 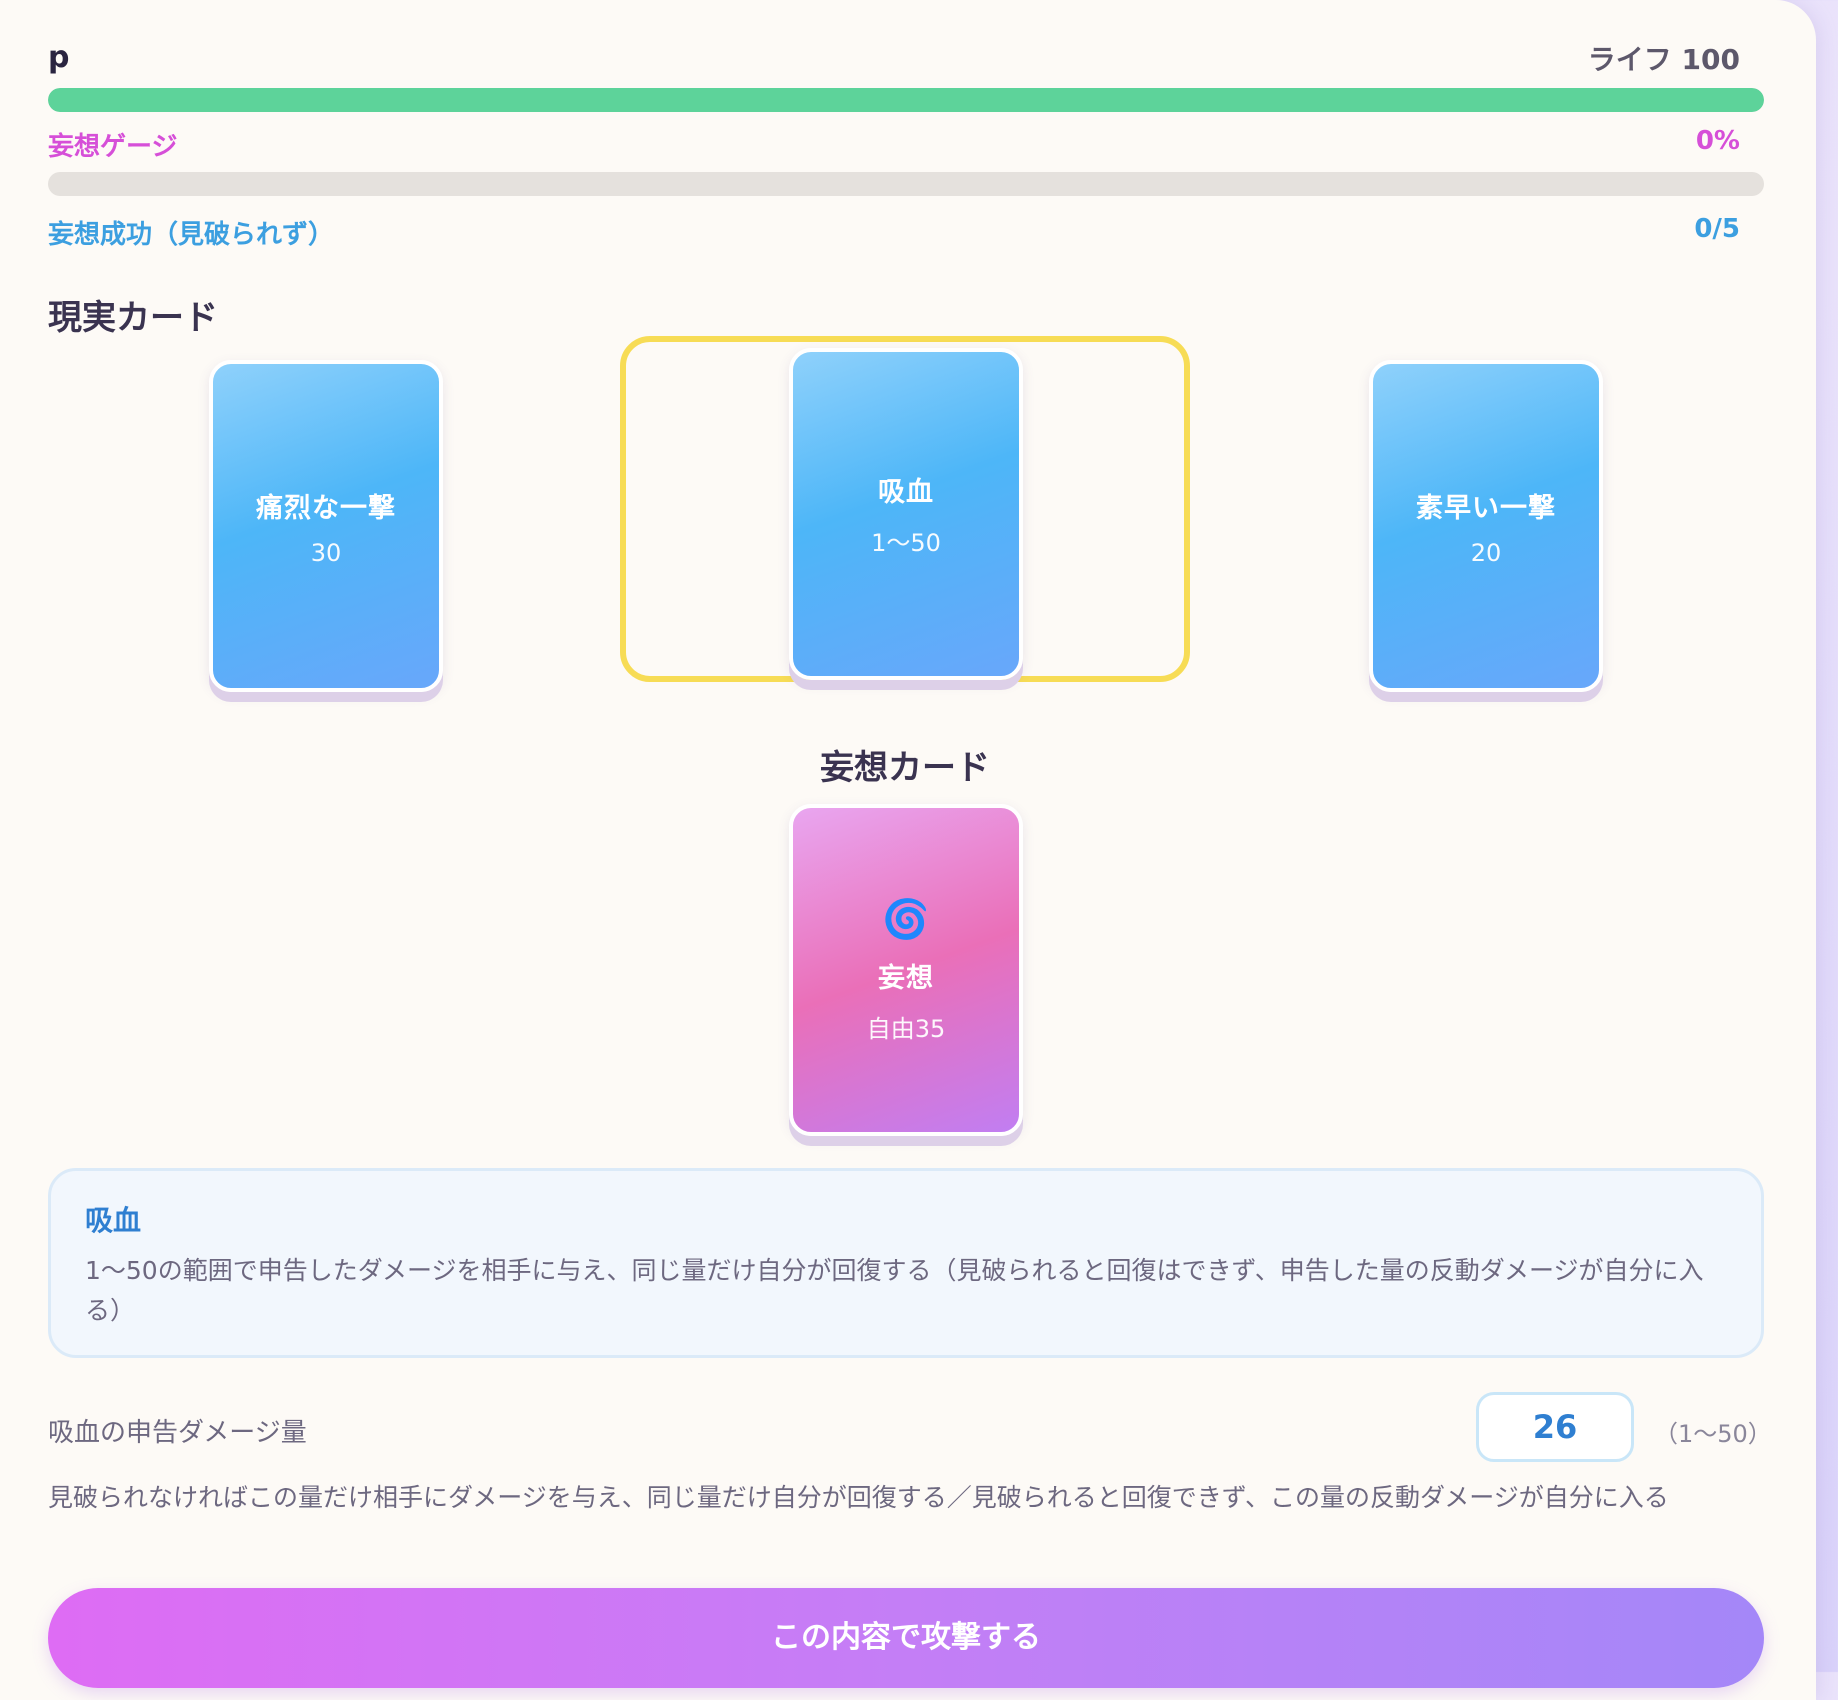 I want to click on card-name: 痛烈な一撃, so click(x=326, y=508).